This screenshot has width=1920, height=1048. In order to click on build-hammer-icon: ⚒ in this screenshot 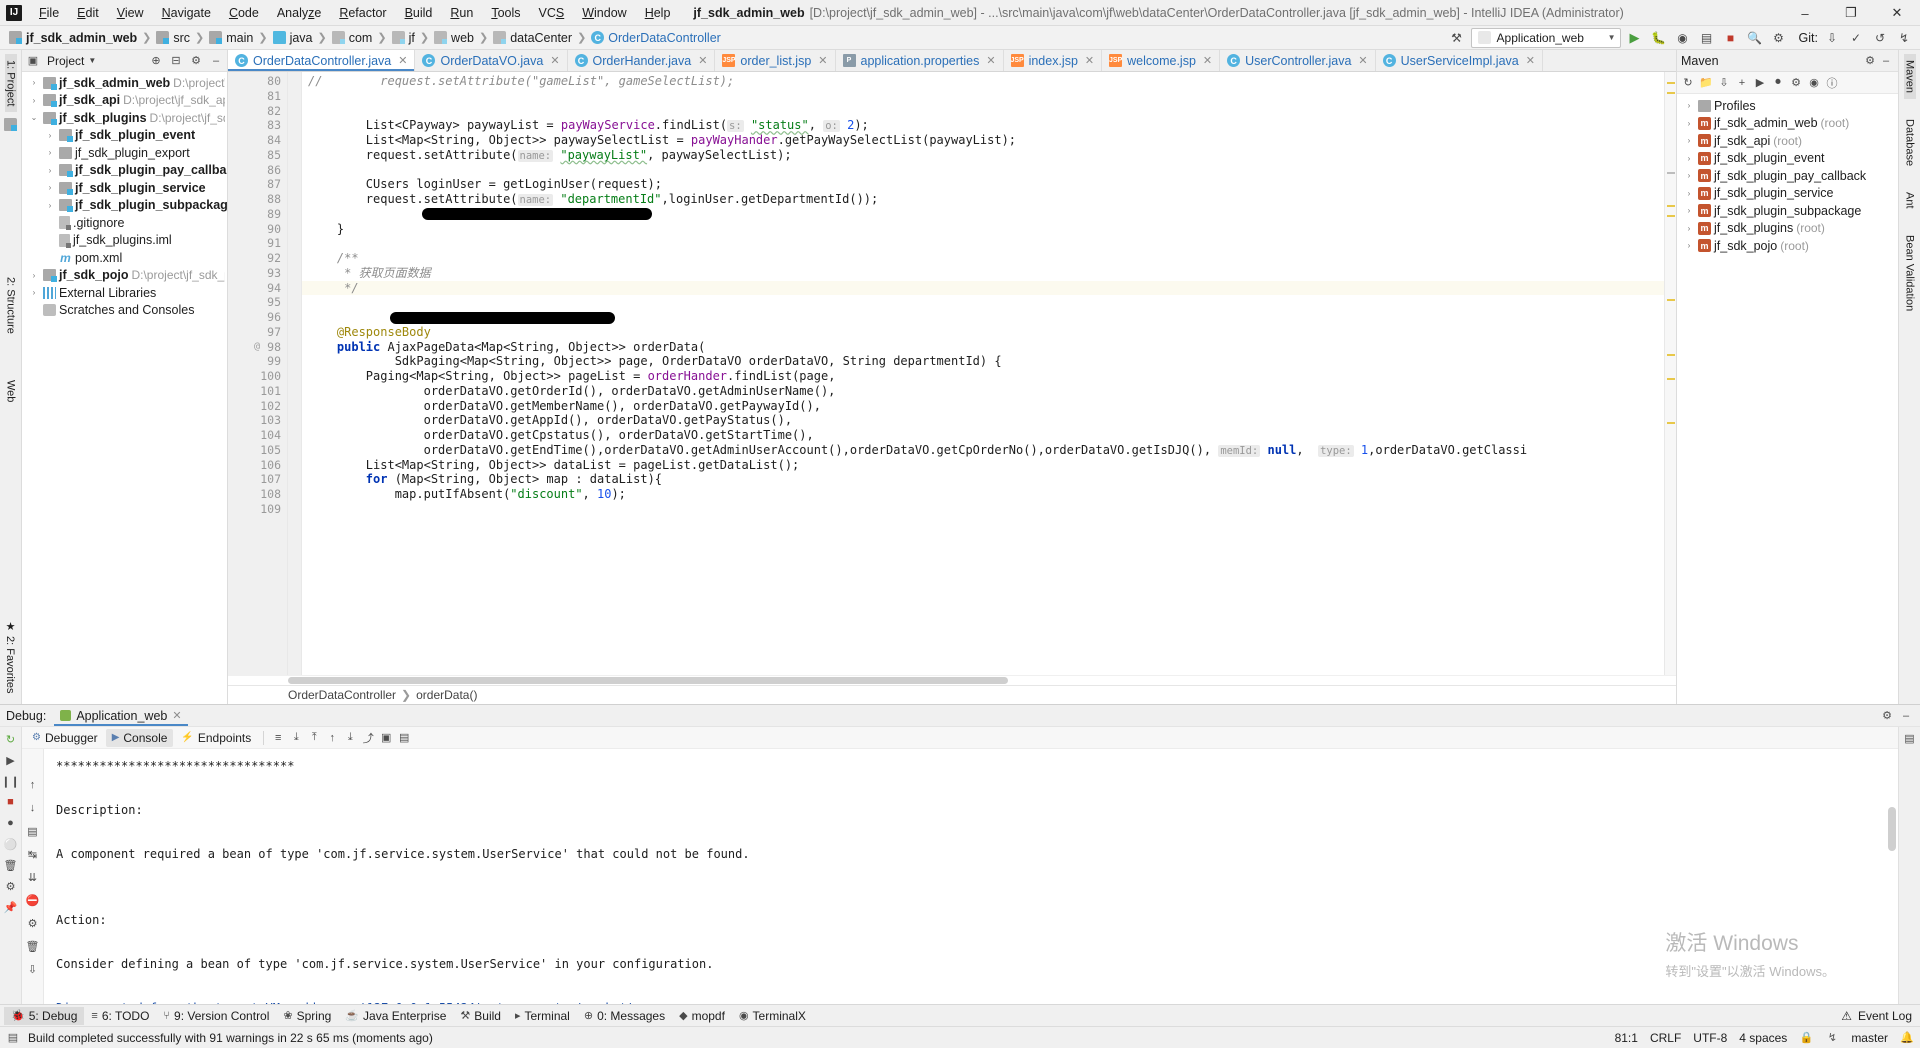, I will do `click(1457, 38)`.